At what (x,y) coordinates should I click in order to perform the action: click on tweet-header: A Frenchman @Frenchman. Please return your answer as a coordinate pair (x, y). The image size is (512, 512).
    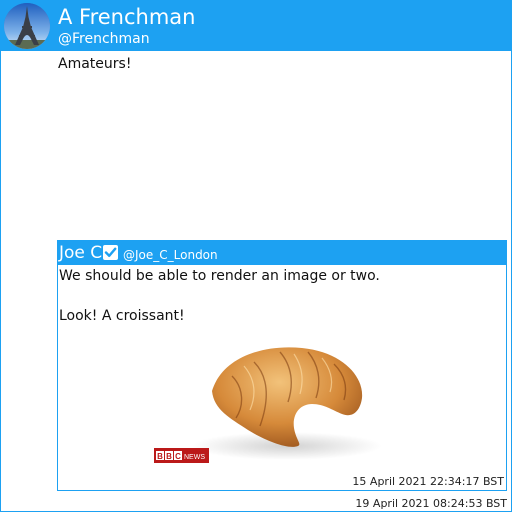
    Looking at the image, I should click on (256, 26).